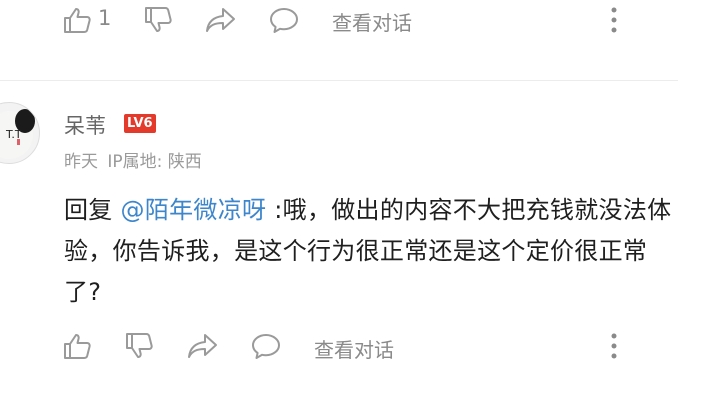 The width and height of the screenshot is (720, 404). What do you see at coordinates (194, 210) in the screenshot?
I see `mention-link: @陌年微凉呀` at bounding box center [194, 210].